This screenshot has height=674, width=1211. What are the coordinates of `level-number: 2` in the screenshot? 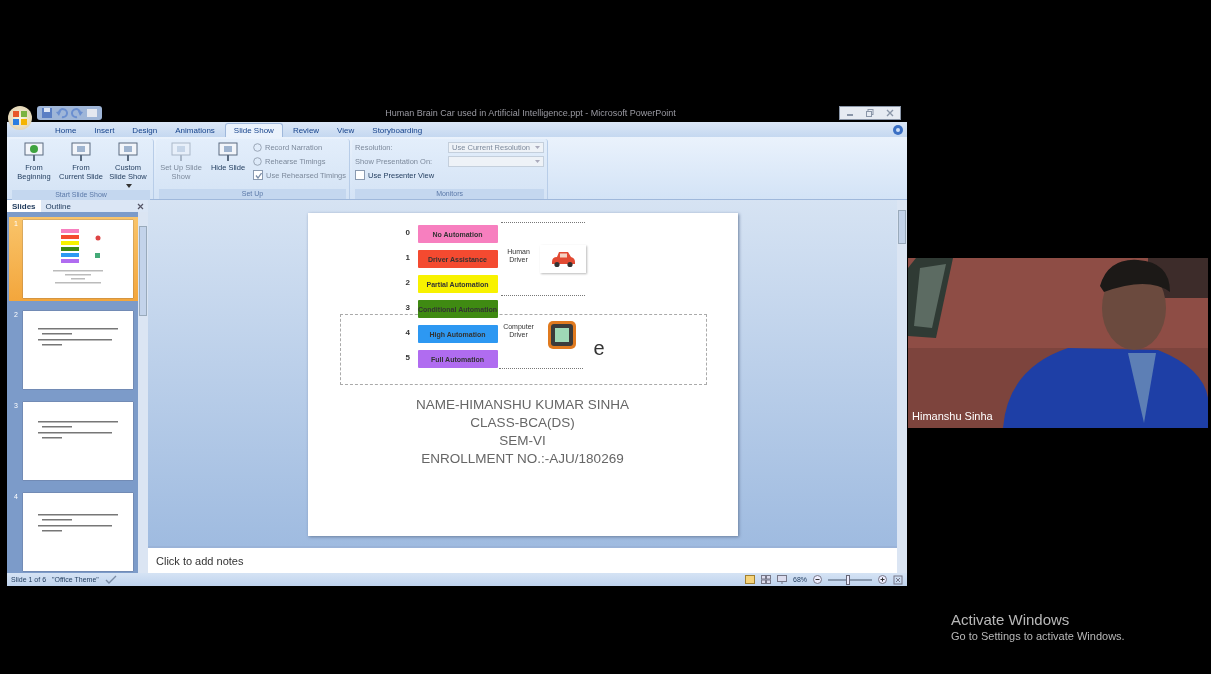 It's located at (407, 283).